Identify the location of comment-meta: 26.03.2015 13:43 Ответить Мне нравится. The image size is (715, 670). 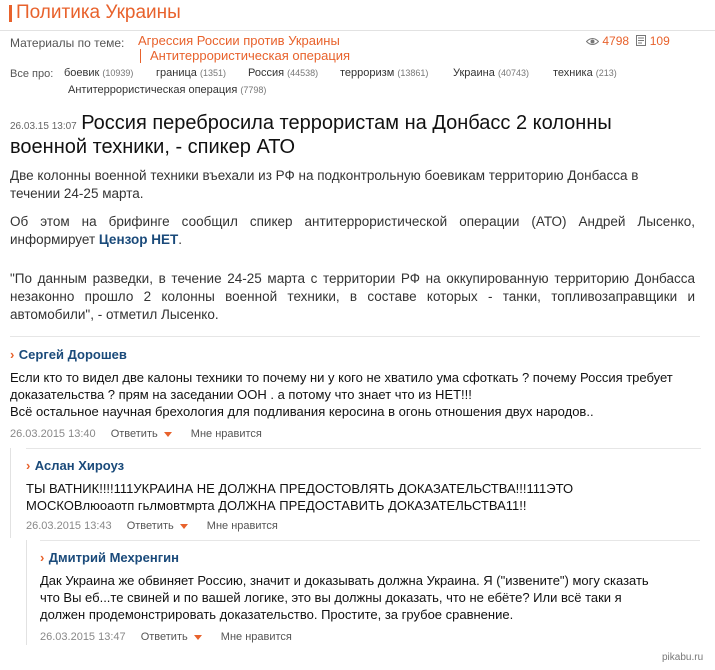
(152, 526).